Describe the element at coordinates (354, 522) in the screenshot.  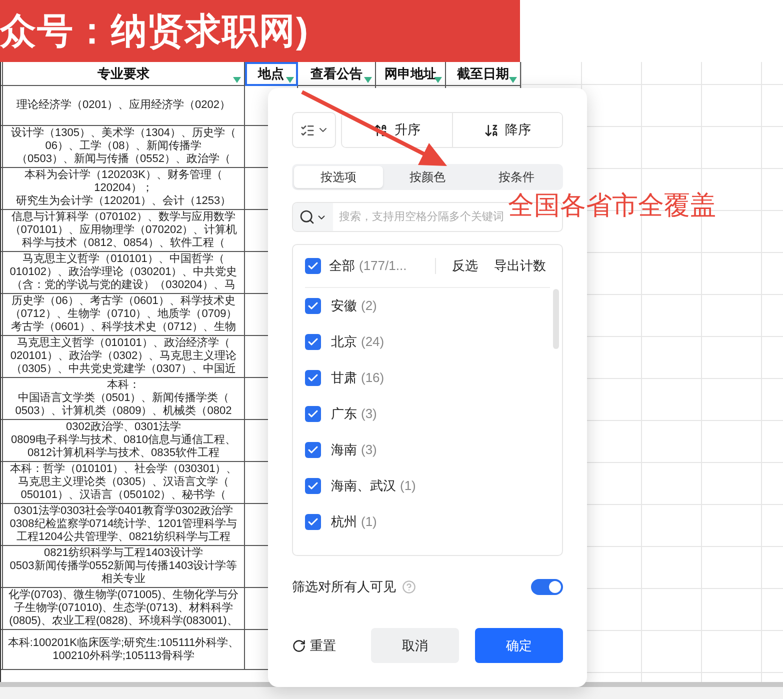
I see `option-label: 杭州 (1)` at that location.